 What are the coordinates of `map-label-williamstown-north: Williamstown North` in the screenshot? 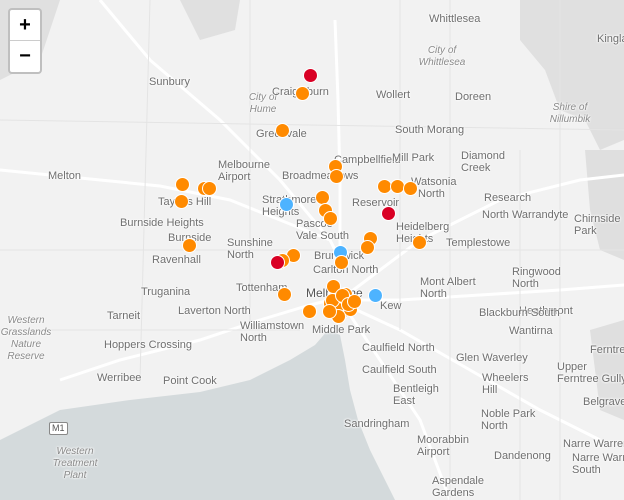 It's located at (272, 332).